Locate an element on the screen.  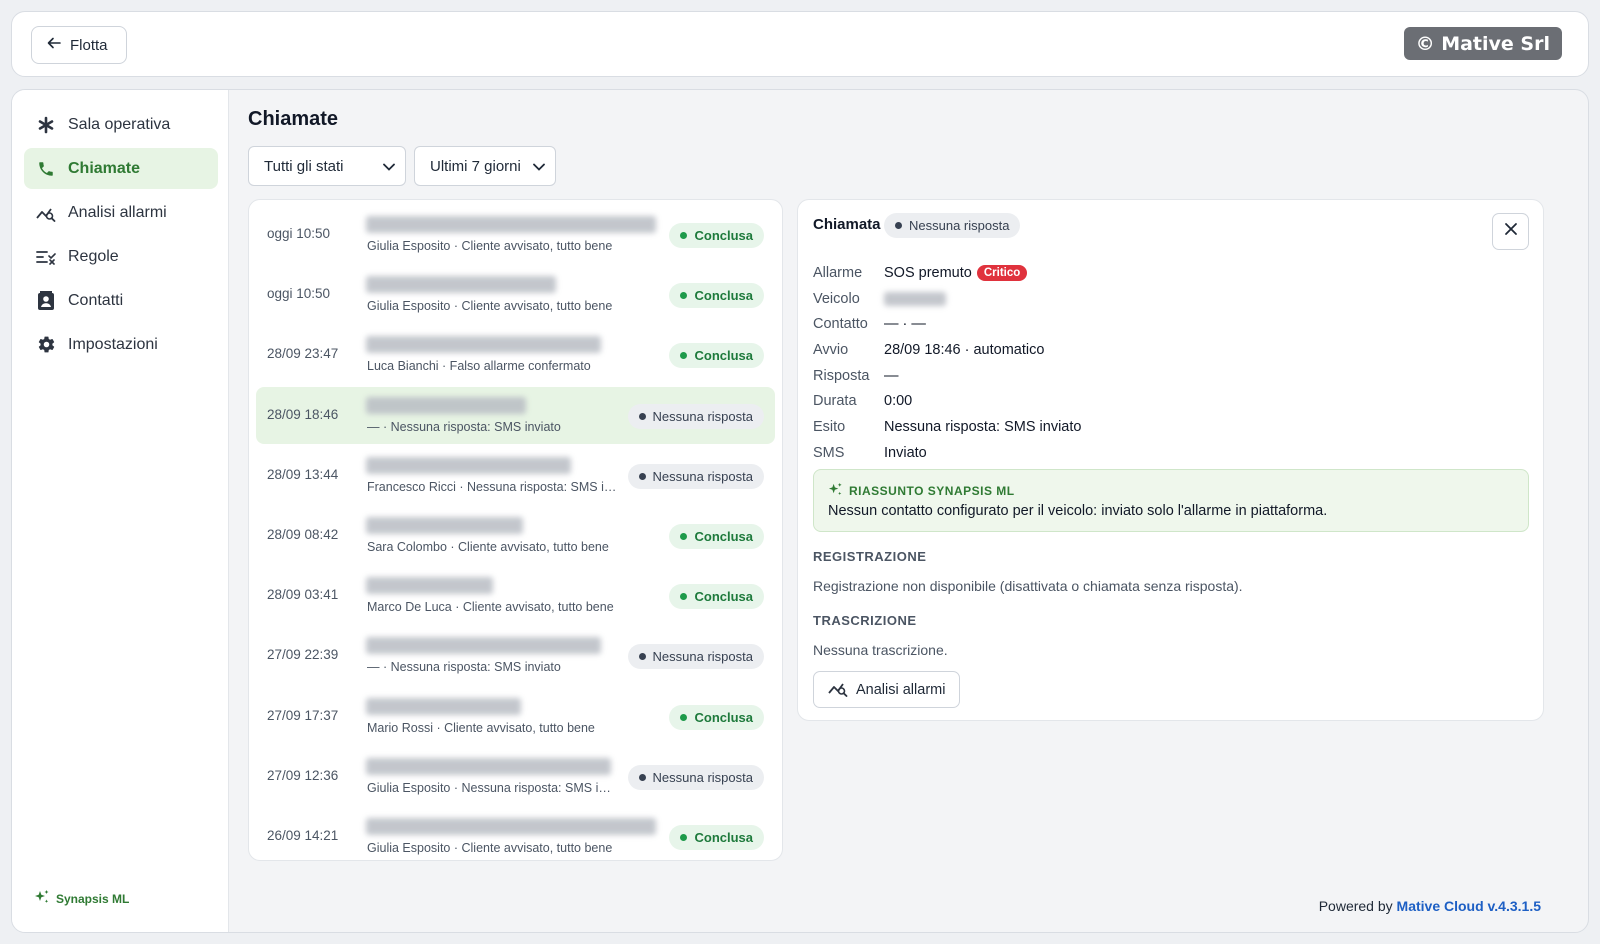
page-title: Chiamate is located at coordinates (293, 119).